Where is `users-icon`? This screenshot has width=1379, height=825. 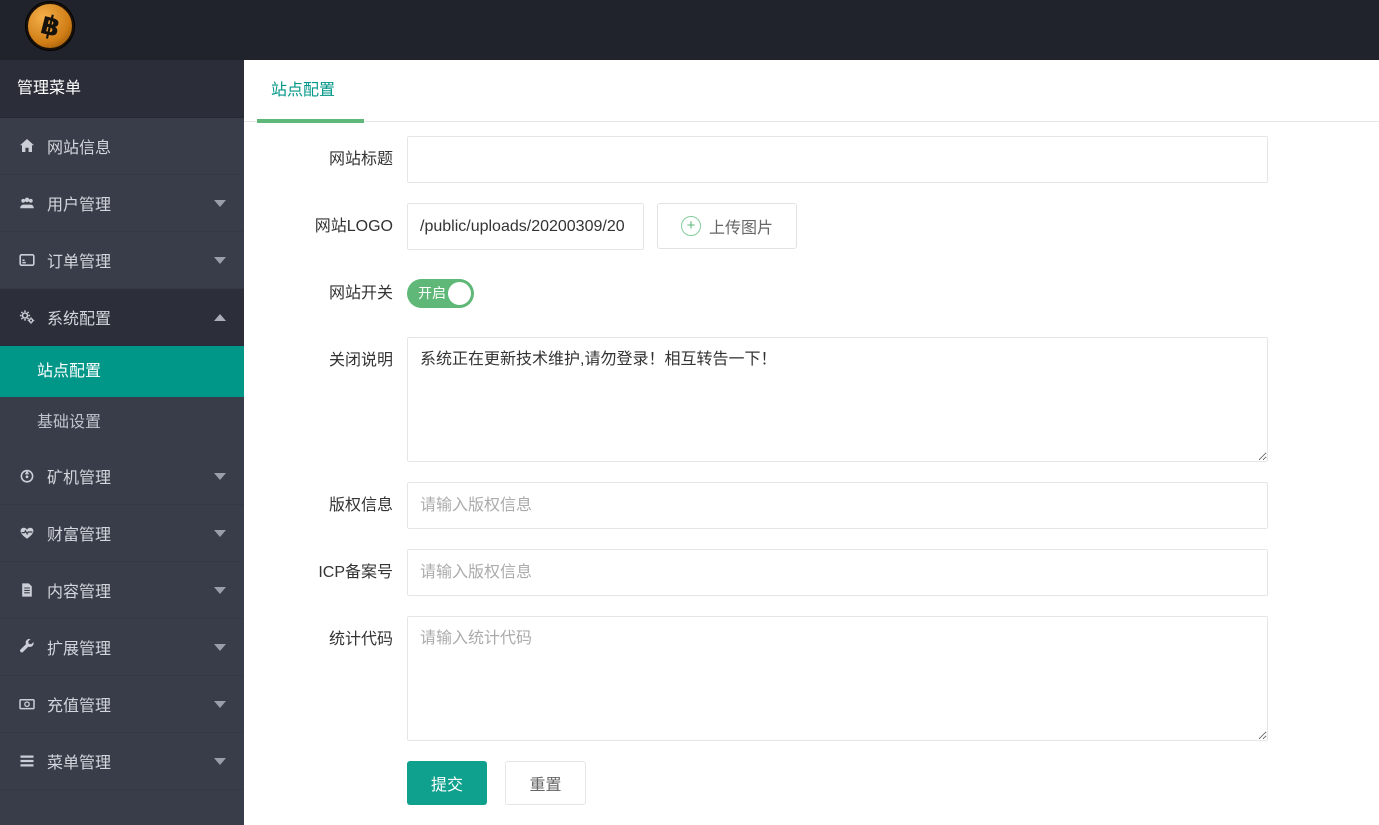 users-icon is located at coordinates (28, 203).